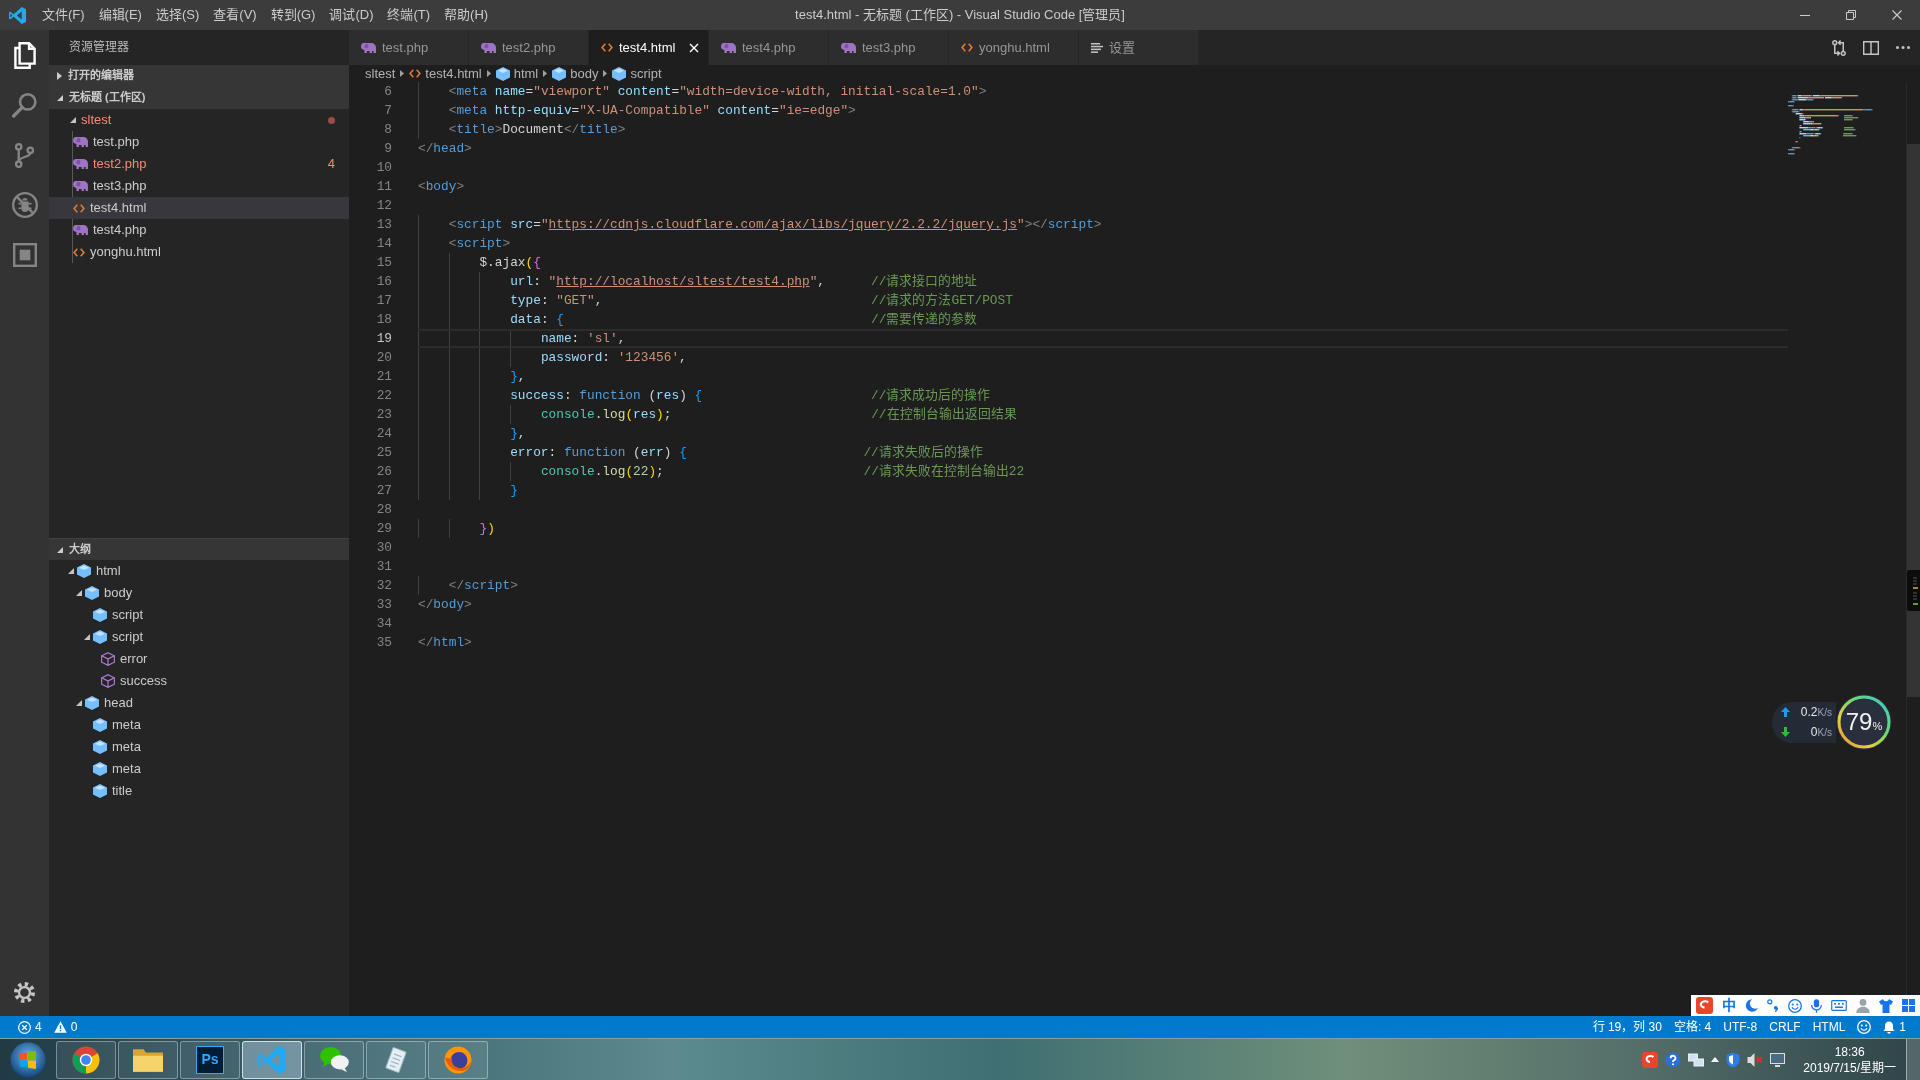  Describe the element at coordinates (1886, 1005) in the screenshot. I see `shirt-icon` at that location.